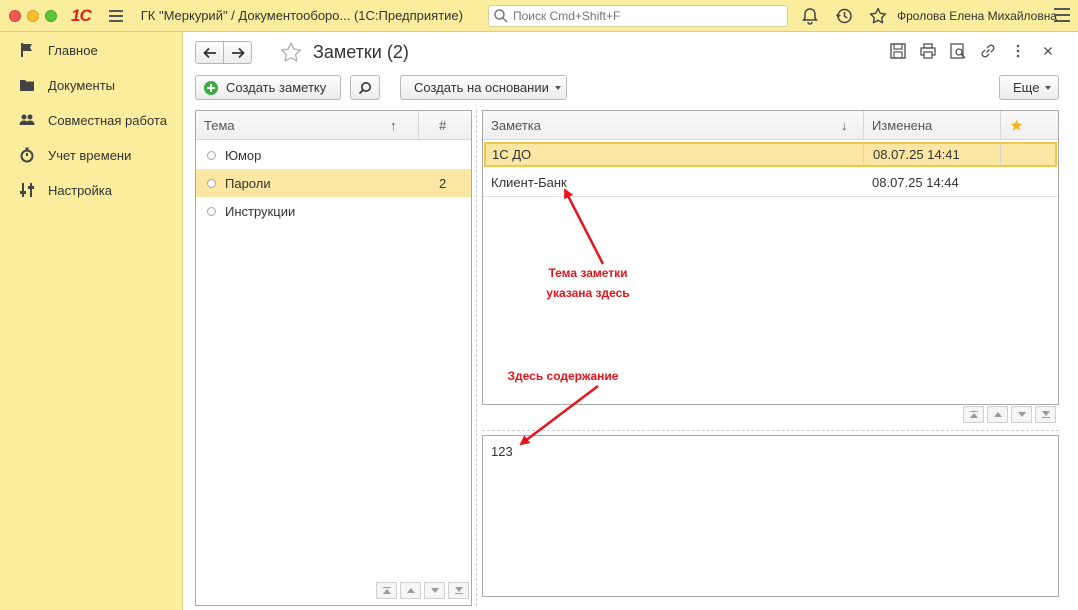  What do you see at coordinates (237, 52) in the screenshot?
I see `forward-button` at bounding box center [237, 52].